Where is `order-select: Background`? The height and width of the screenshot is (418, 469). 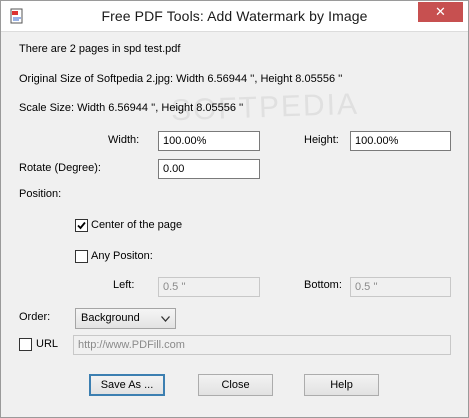
order-select: Background is located at coordinates (125, 318).